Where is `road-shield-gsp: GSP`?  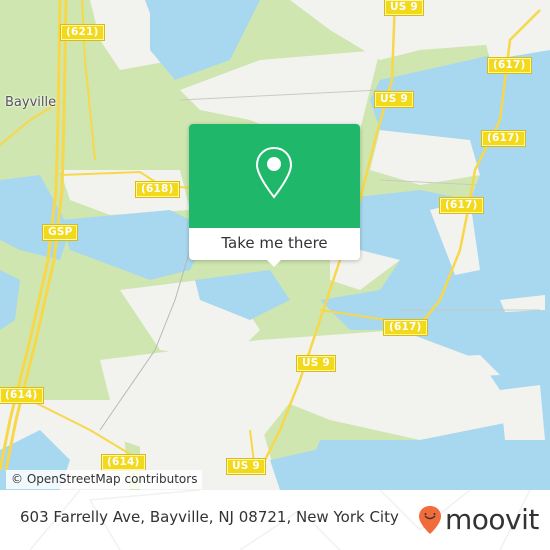 road-shield-gsp: GSP is located at coordinates (60, 232).